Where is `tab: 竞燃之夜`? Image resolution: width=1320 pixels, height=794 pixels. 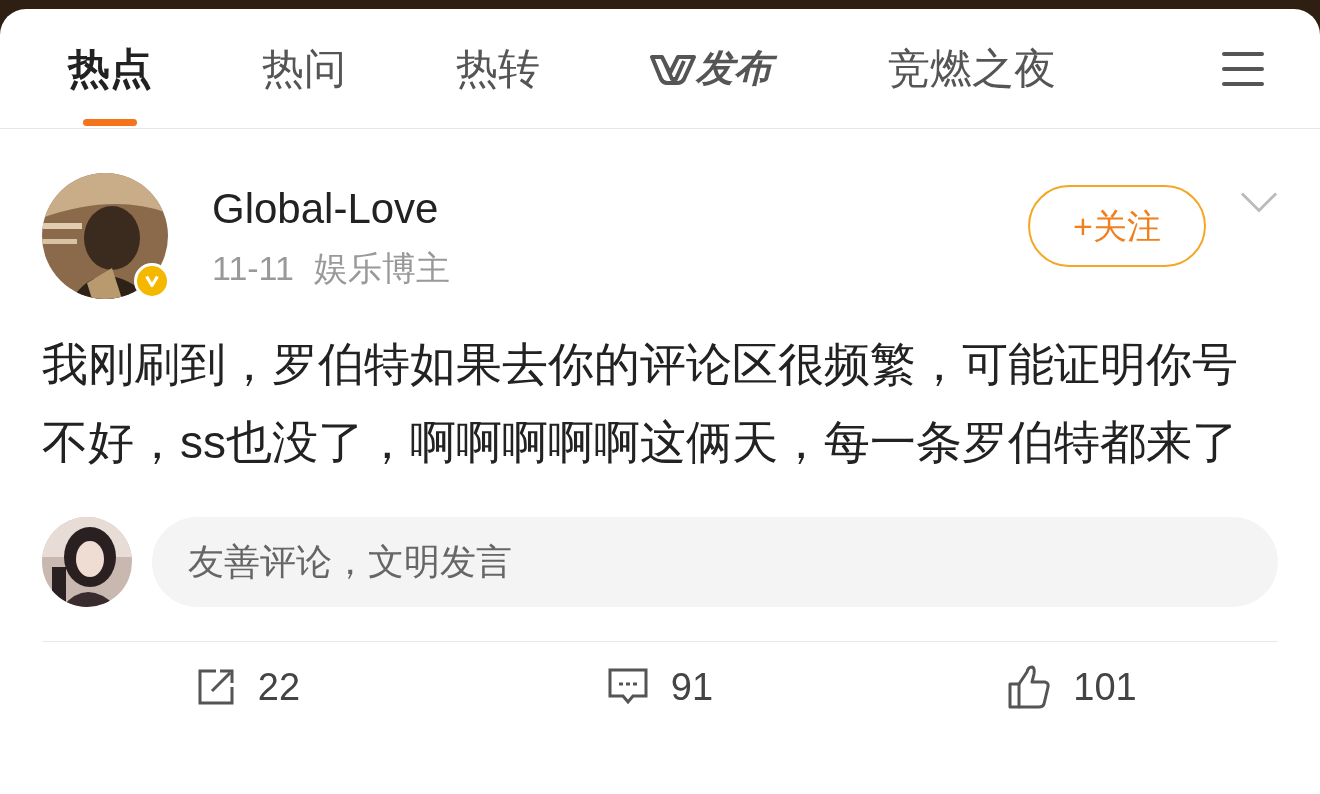
tab: 竞燃之夜 is located at coordinates (972, 68).